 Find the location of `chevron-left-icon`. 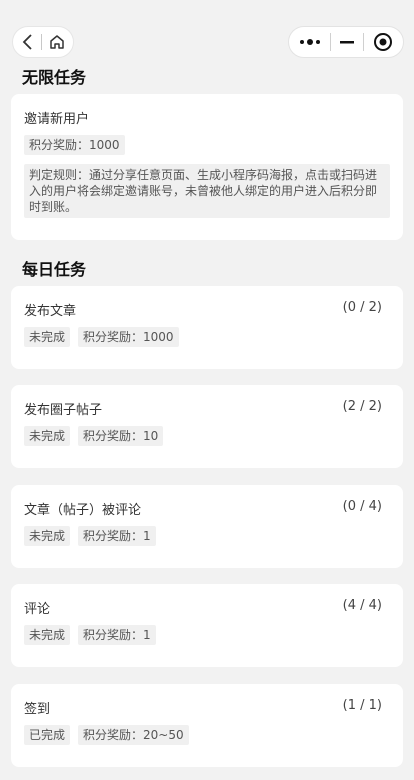

chevron-left-icon is located at coordinates (28, 42).